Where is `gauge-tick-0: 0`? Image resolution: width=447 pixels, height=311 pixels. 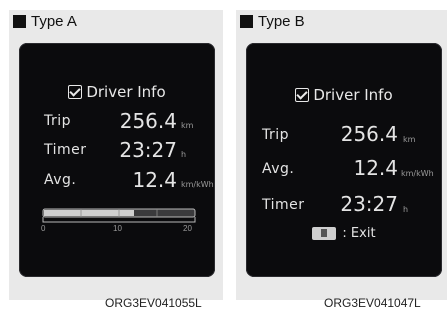
gauge-tick-0: 0 is located at coordinates (43, 228).